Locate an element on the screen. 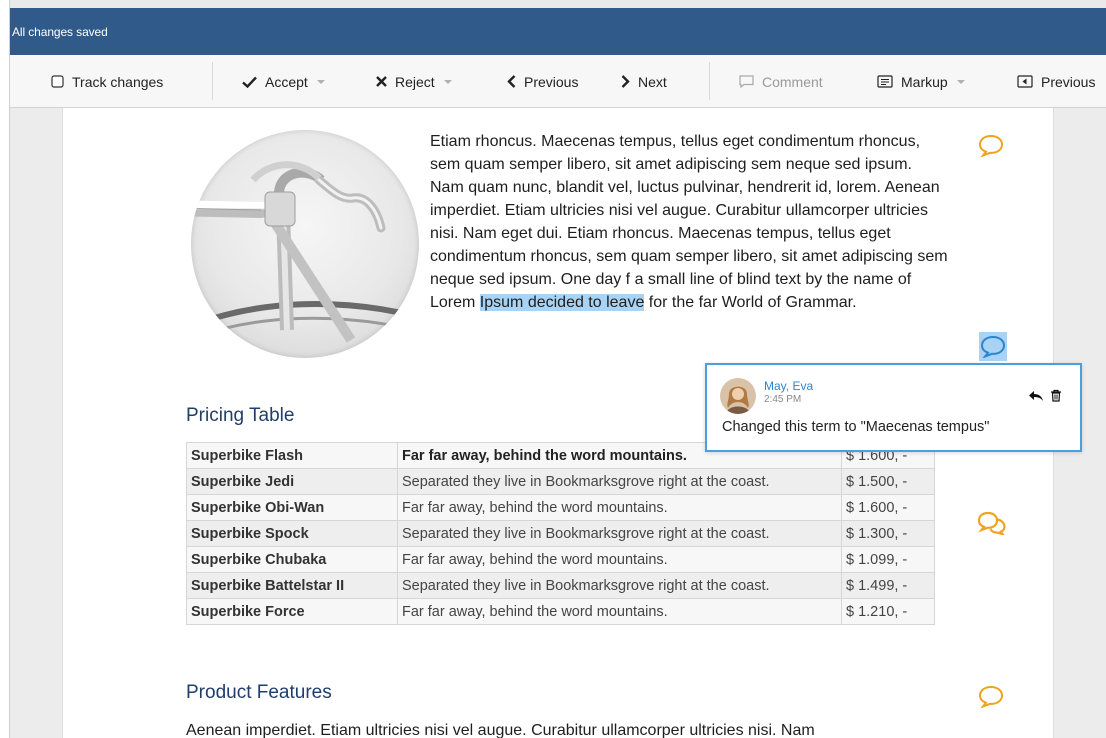  preview-label: Previous is located at coordinates (1068, 81).